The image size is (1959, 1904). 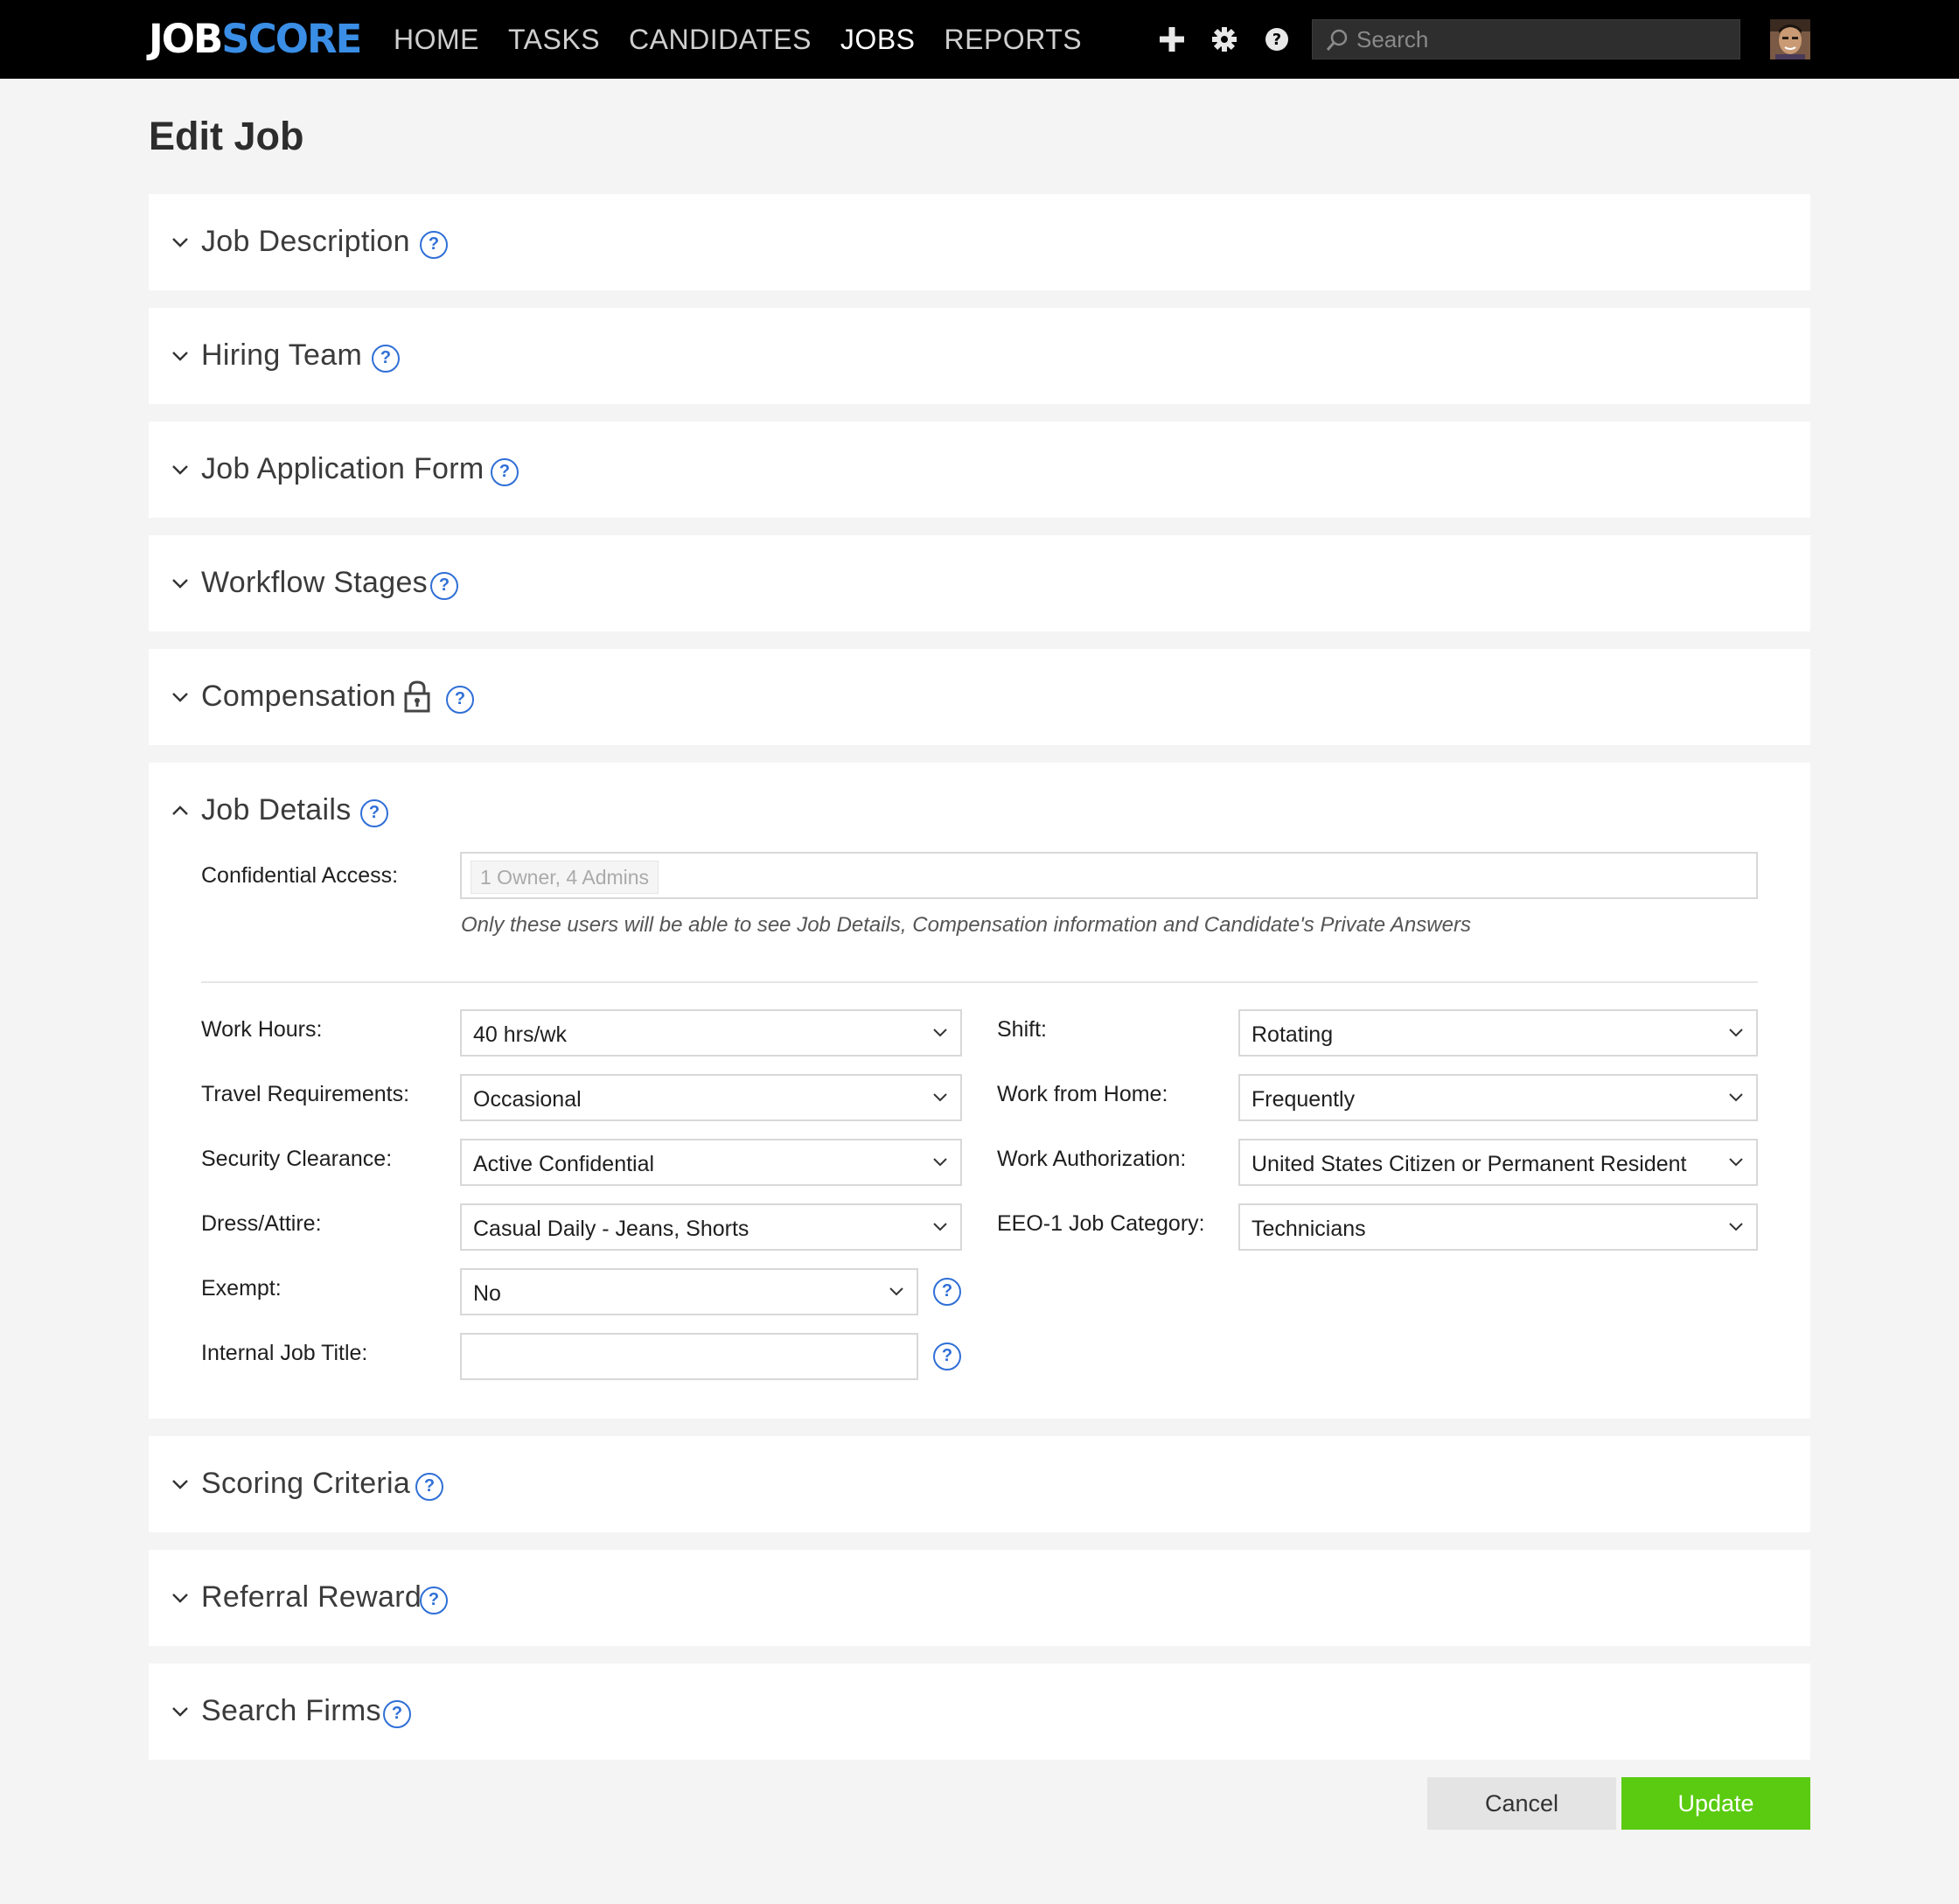 I want to click on nav-reports: REPORTS, so click(x=1014, y=39).